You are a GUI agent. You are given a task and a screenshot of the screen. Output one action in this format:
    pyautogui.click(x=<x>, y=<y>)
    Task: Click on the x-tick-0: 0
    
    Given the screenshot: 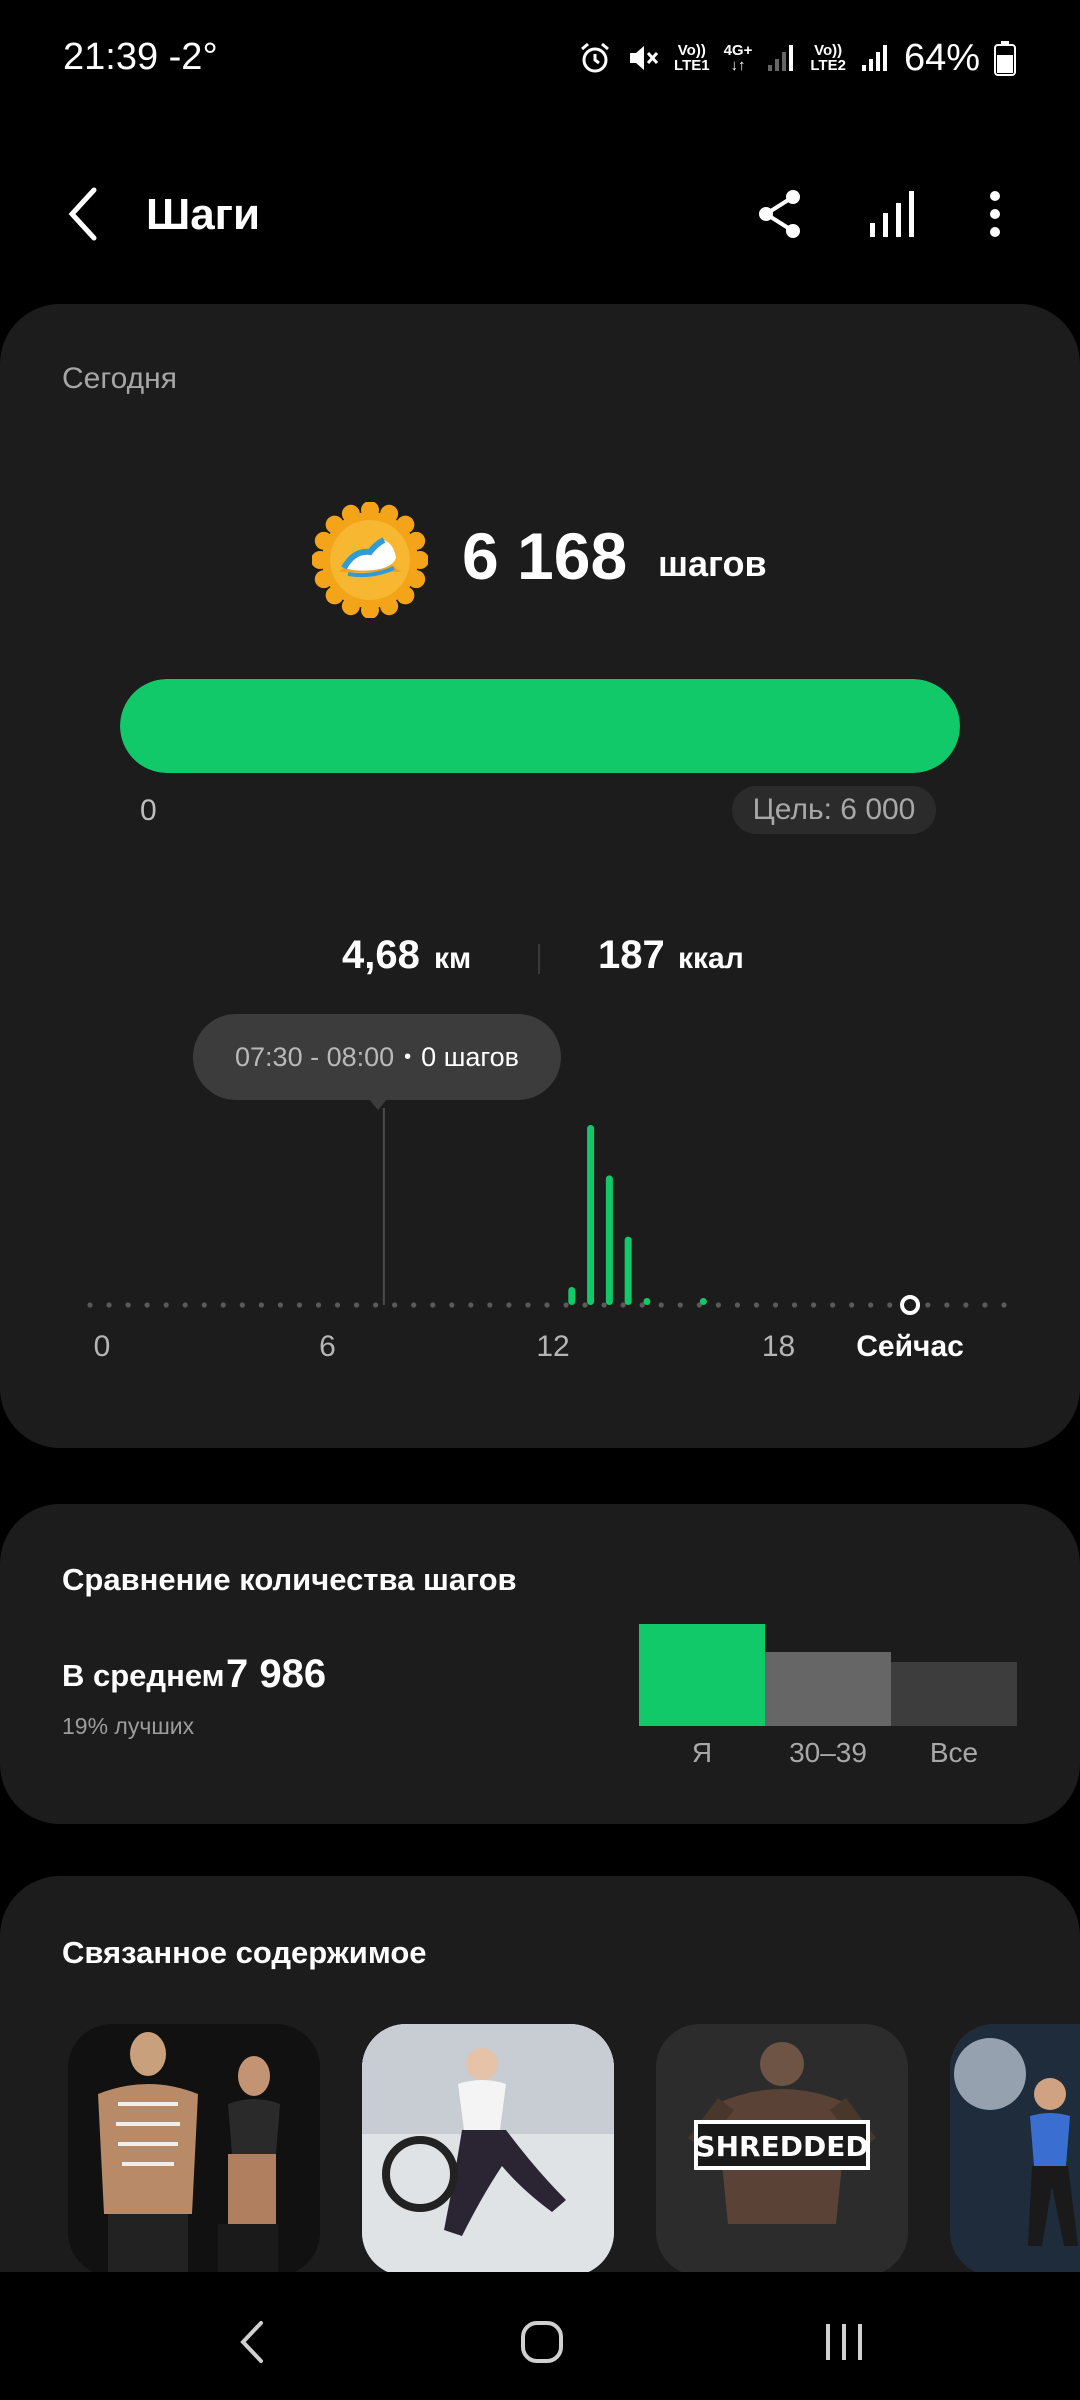 What is the action you would take?
    pyautogui.click(x=102, y=1346)
    